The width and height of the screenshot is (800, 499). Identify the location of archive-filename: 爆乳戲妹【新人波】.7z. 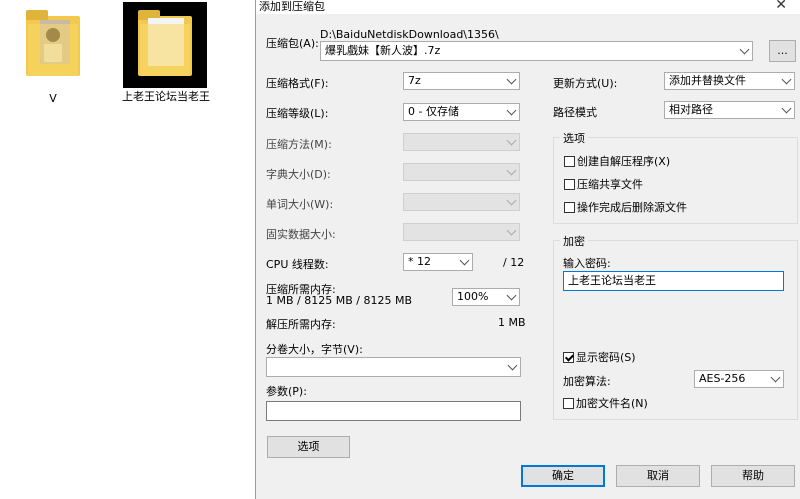
(383, 50).